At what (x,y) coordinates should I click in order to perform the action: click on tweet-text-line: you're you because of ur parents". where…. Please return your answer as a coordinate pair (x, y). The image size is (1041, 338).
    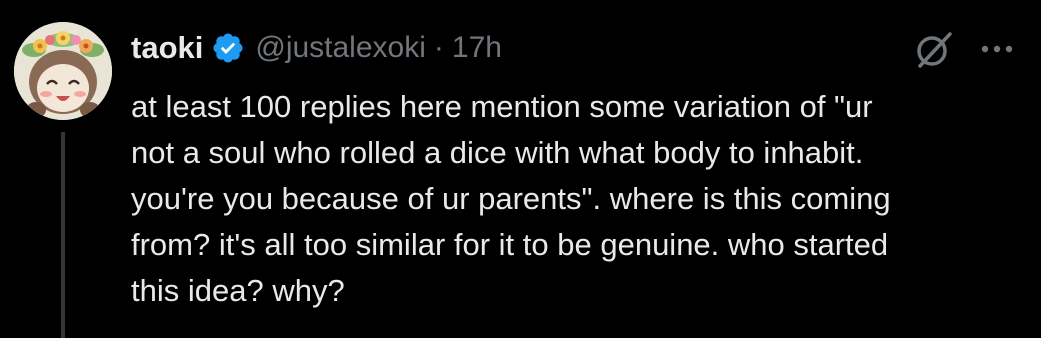
    Looking at the image, I should click on (511, 198).